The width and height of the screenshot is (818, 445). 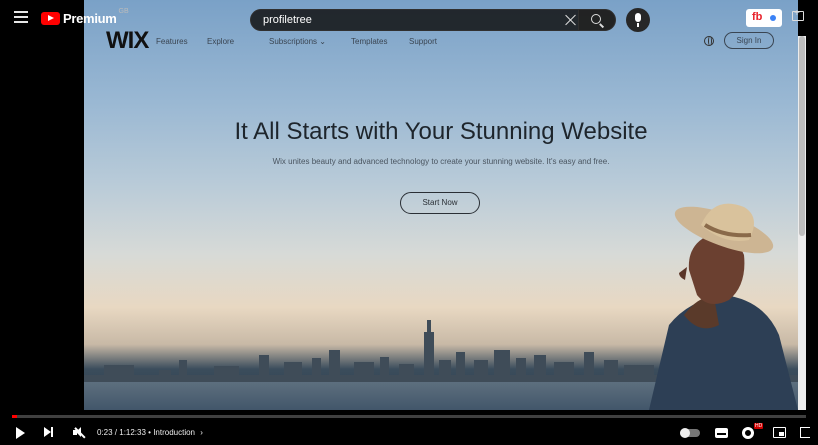 What do you see at coordinates (571, 20) in the screenshot?
I see `clear-search-icon` at bounding box center [571, 20].